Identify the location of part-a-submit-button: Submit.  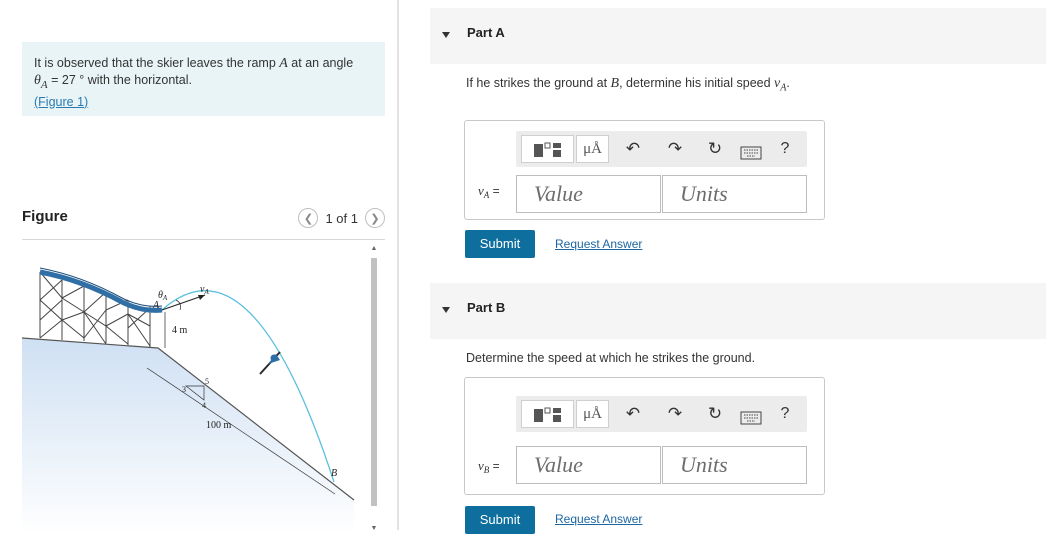
(500, 244).